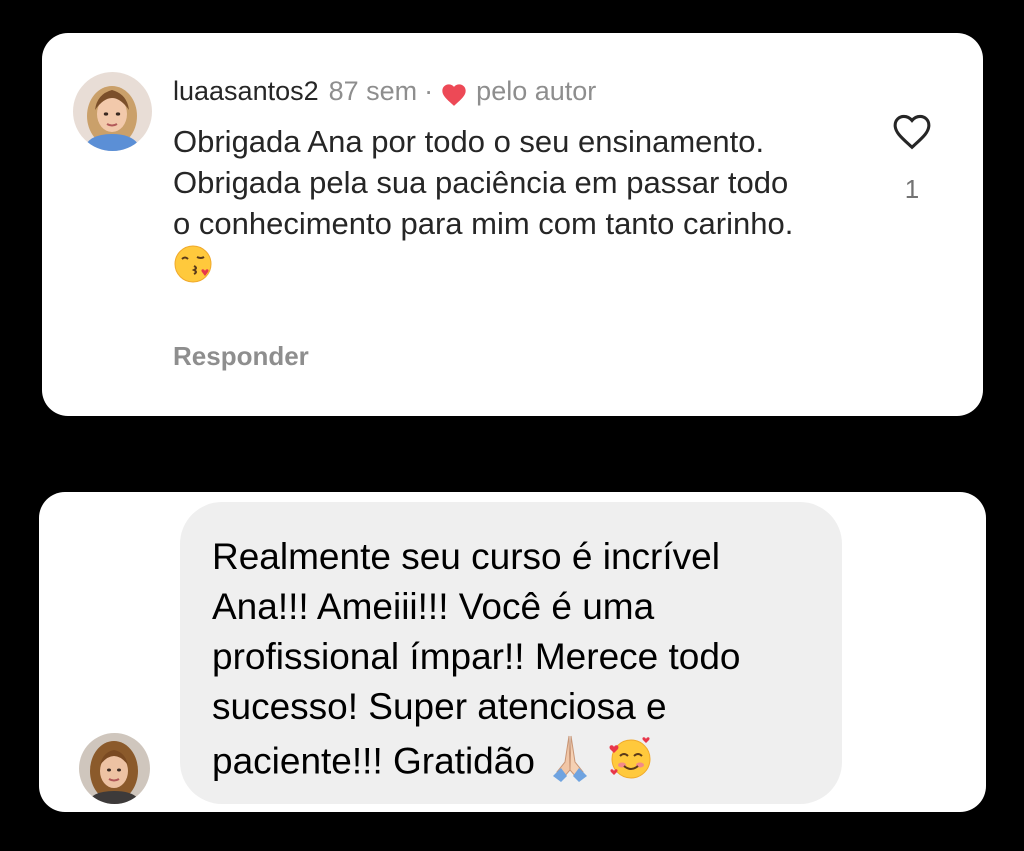 This screenshot has width=1024, height=851. What do you see at coordinates (193, 269) in the screenshot?
I see `face-blowing-kiss-emoji` at bounding box center [193, 269].